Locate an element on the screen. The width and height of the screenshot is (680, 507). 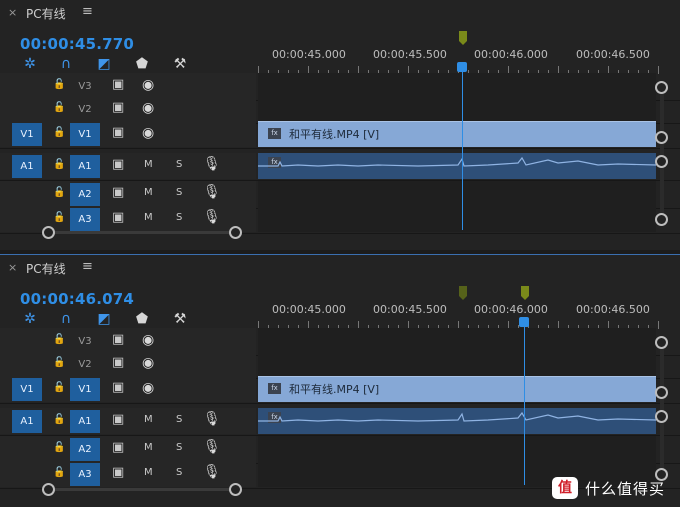
track-target-v2: V2 is located at coordinates (85, 364).